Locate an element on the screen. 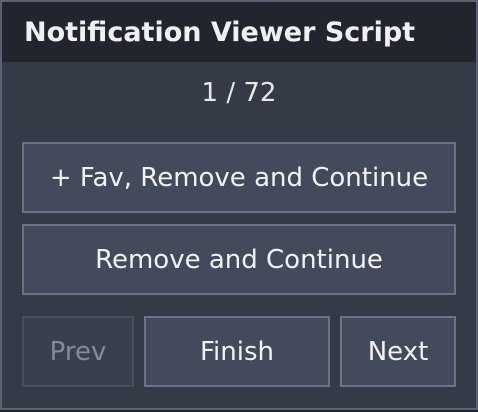  notification-counter: 1 / 72 is located at coordinates (239, 93).